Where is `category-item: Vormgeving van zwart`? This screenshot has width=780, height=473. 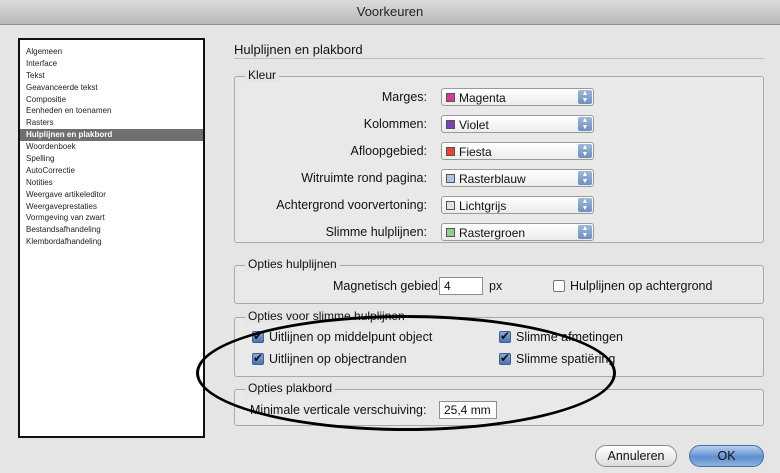 category-item: Vormgeving van zwart is located at coordinates (111, 218).